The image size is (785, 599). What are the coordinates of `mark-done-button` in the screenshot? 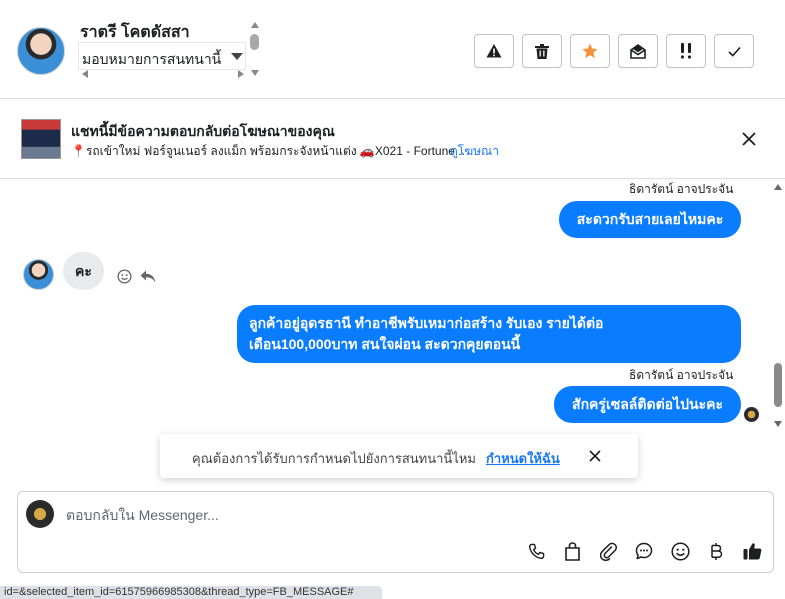 It's located at (734, 51).